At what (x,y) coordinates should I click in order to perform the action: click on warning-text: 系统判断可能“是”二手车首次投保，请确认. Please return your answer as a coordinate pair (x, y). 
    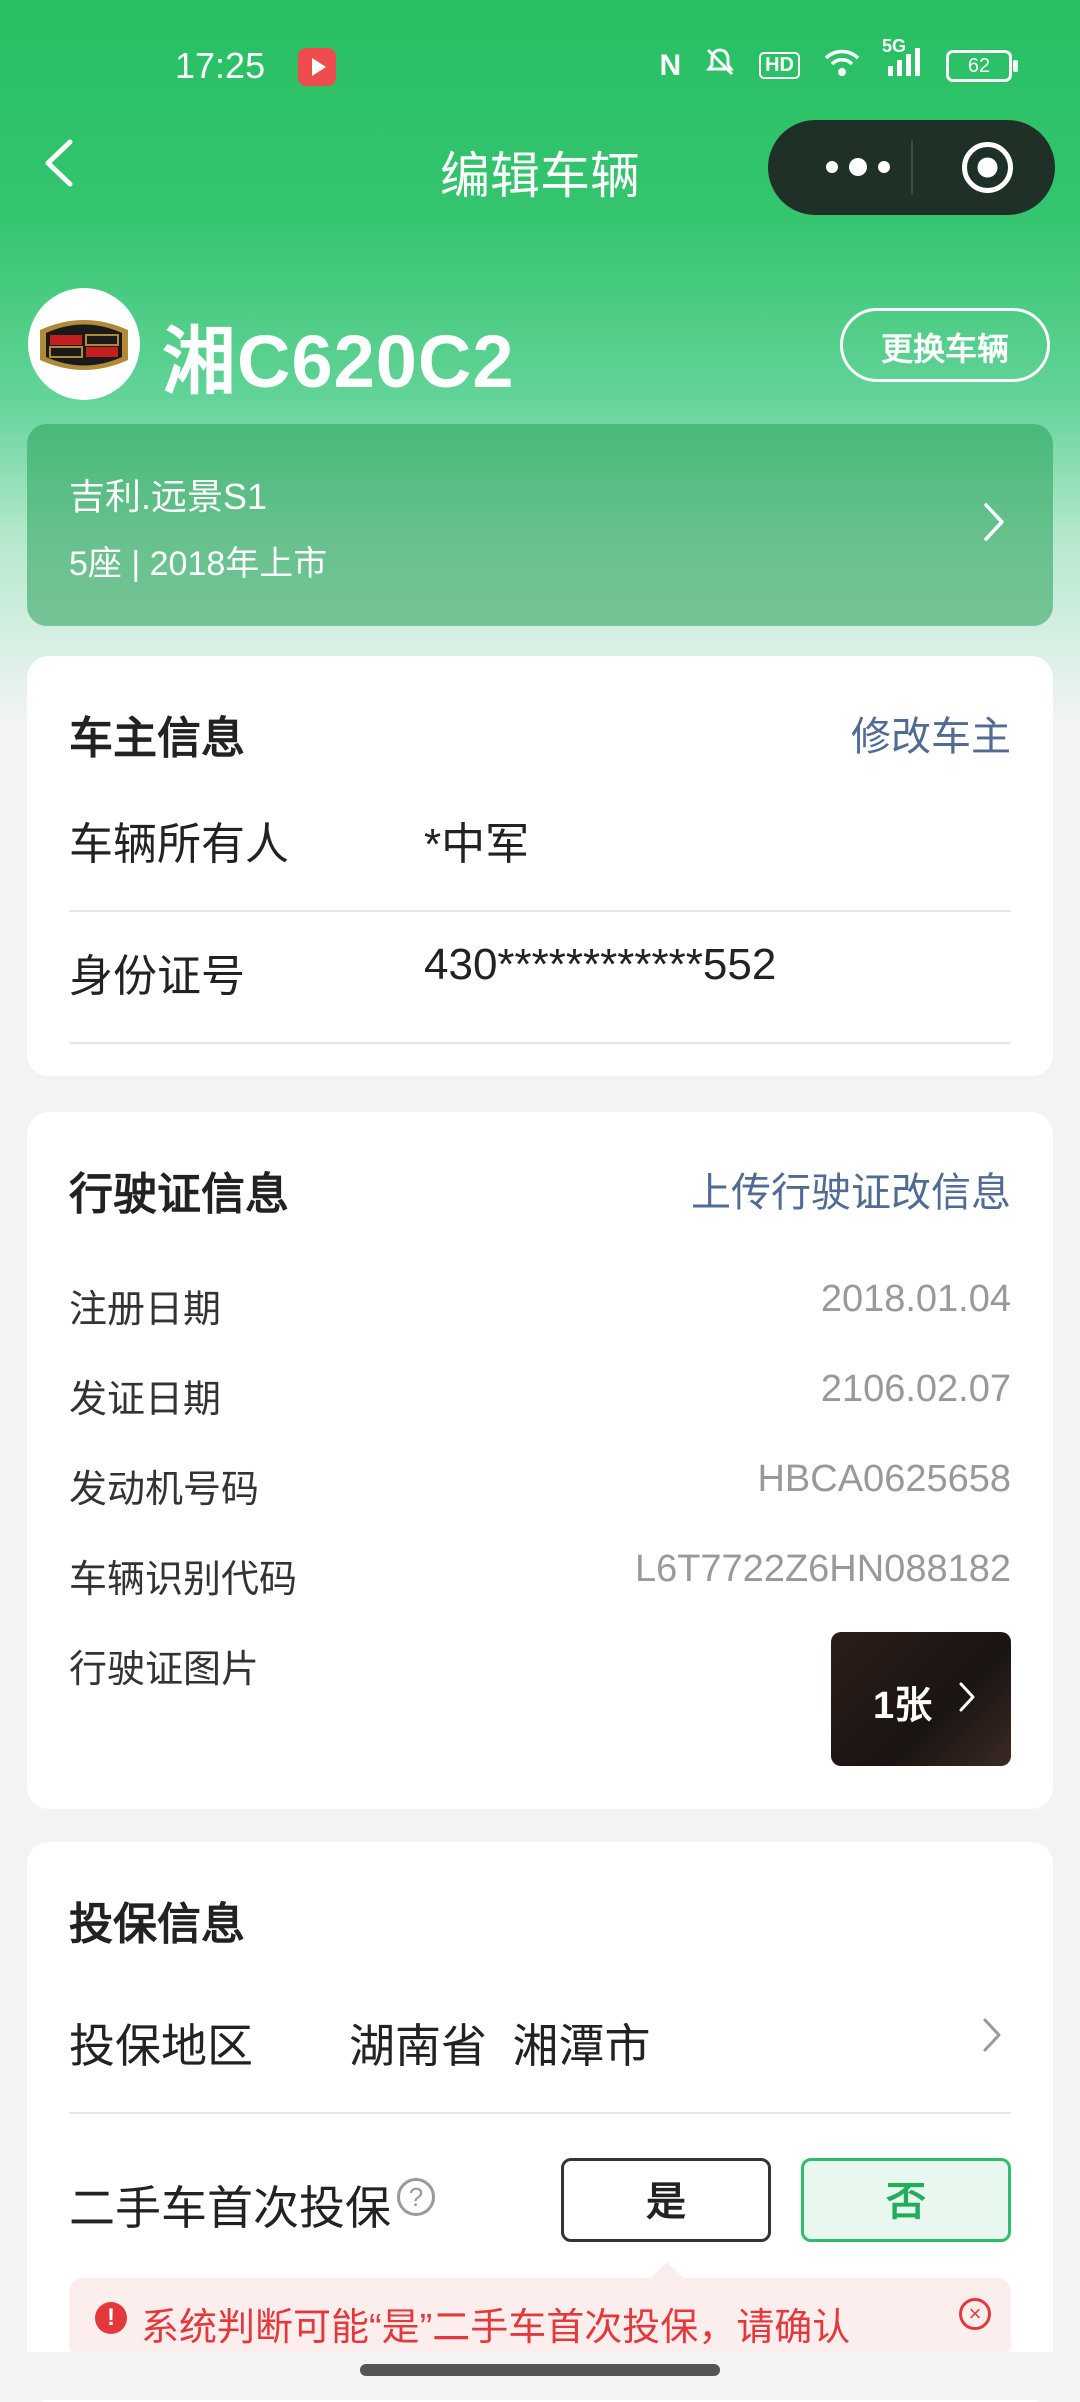
    Looking at the image, I should click on (496, 2328).